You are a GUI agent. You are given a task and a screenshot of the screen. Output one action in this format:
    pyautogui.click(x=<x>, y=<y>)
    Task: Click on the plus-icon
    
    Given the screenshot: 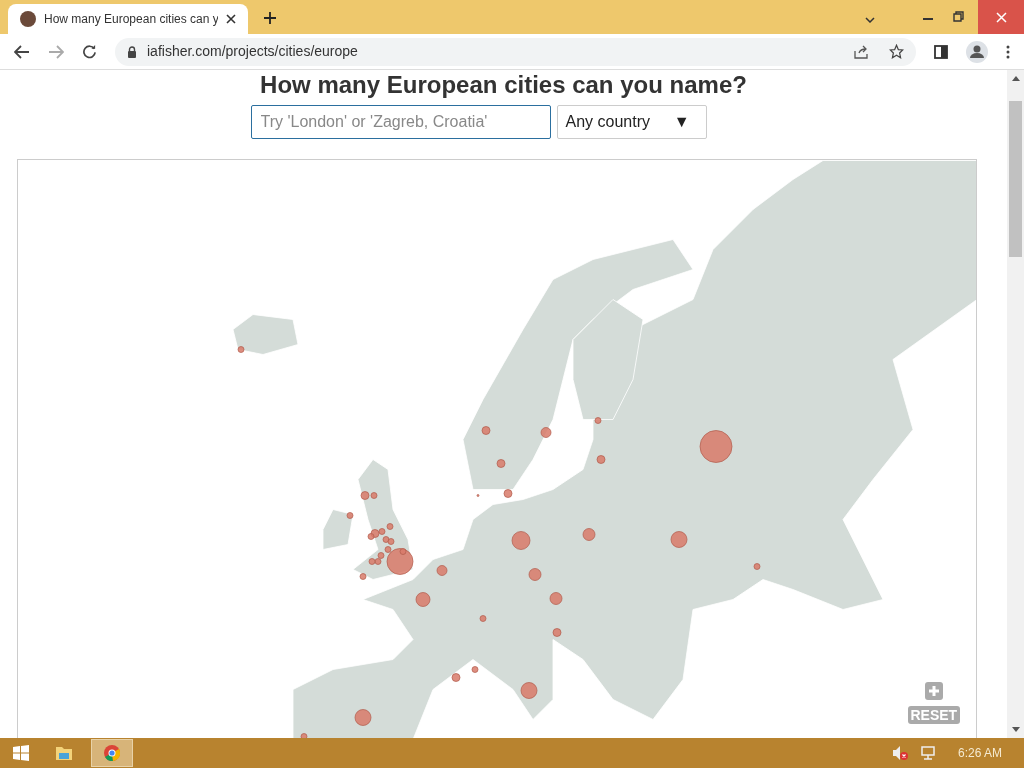 What is the action you would take?
    pyautogui.click(x=933, y=691)
    